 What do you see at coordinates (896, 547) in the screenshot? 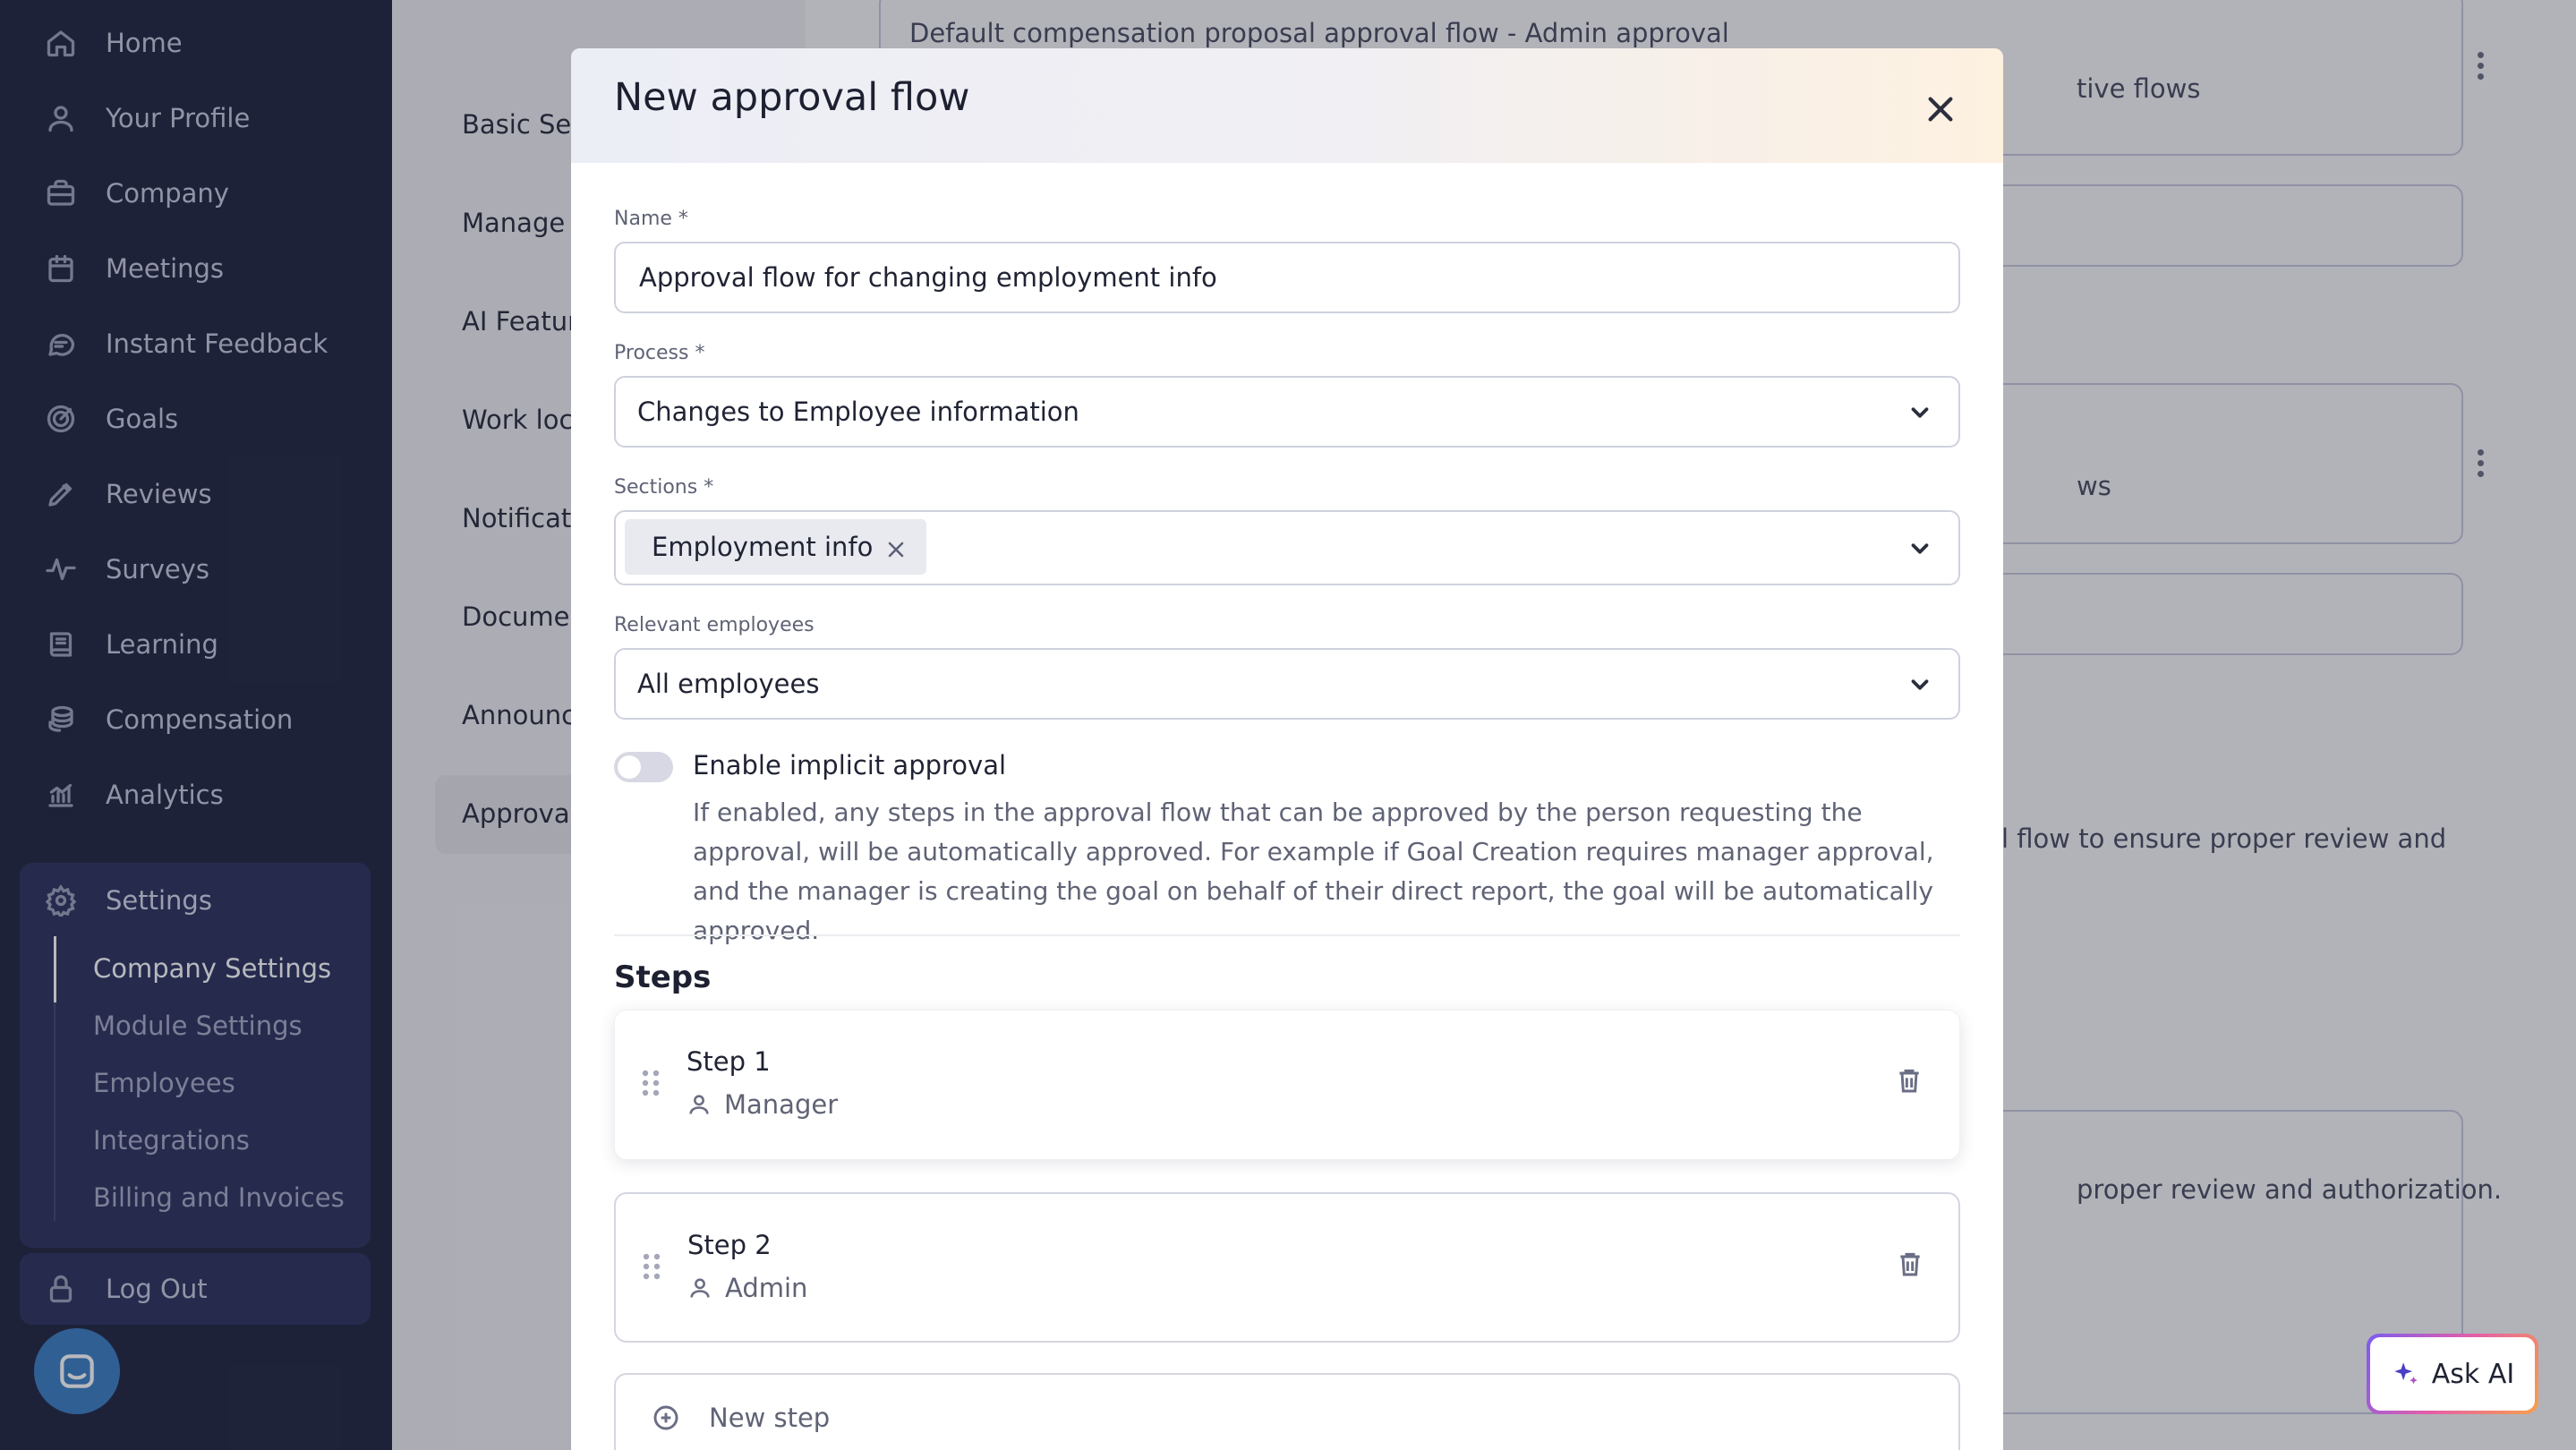
I see `remove-chip-icon` at bounding box center [896, 547].